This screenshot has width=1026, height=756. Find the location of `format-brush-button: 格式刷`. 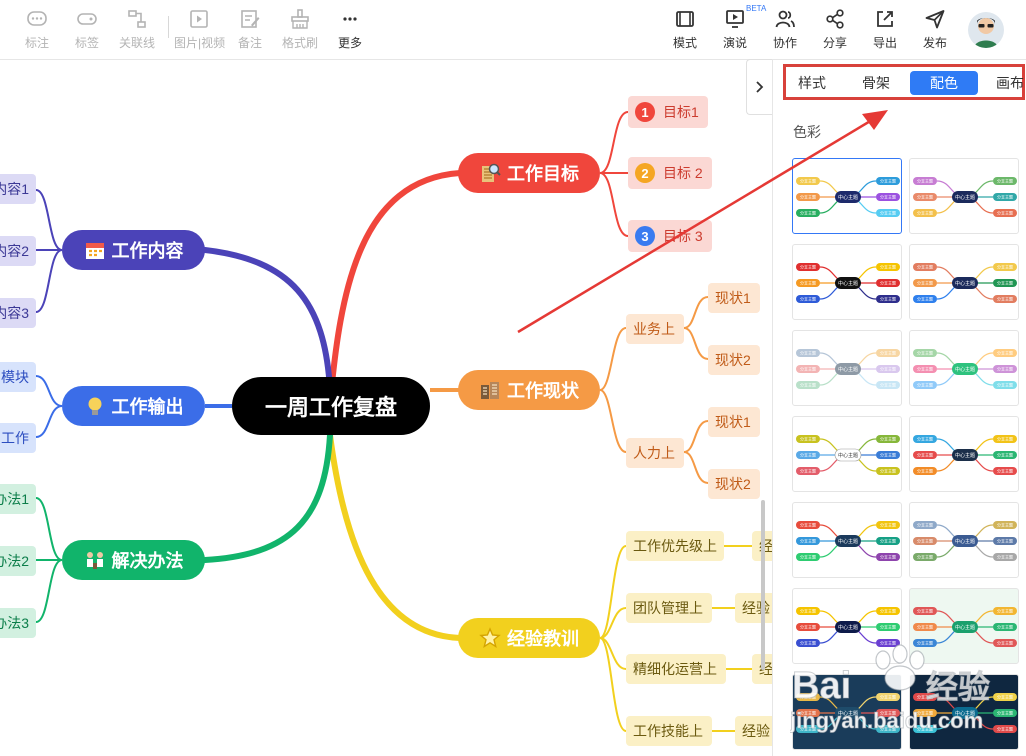

format-brush-button: 格式刷 is located at coordinates (300, 29).